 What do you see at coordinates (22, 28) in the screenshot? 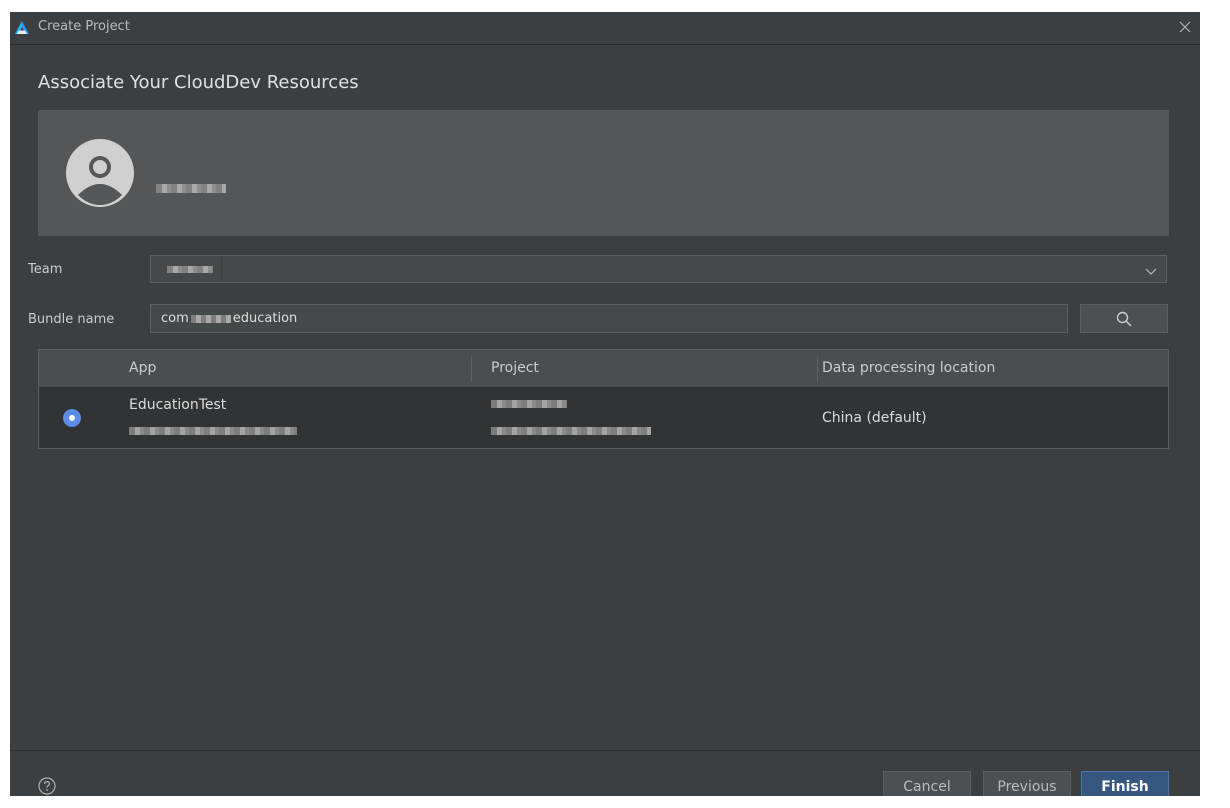
I see `harmony-logo-icon` at bounding box center [22, 28].